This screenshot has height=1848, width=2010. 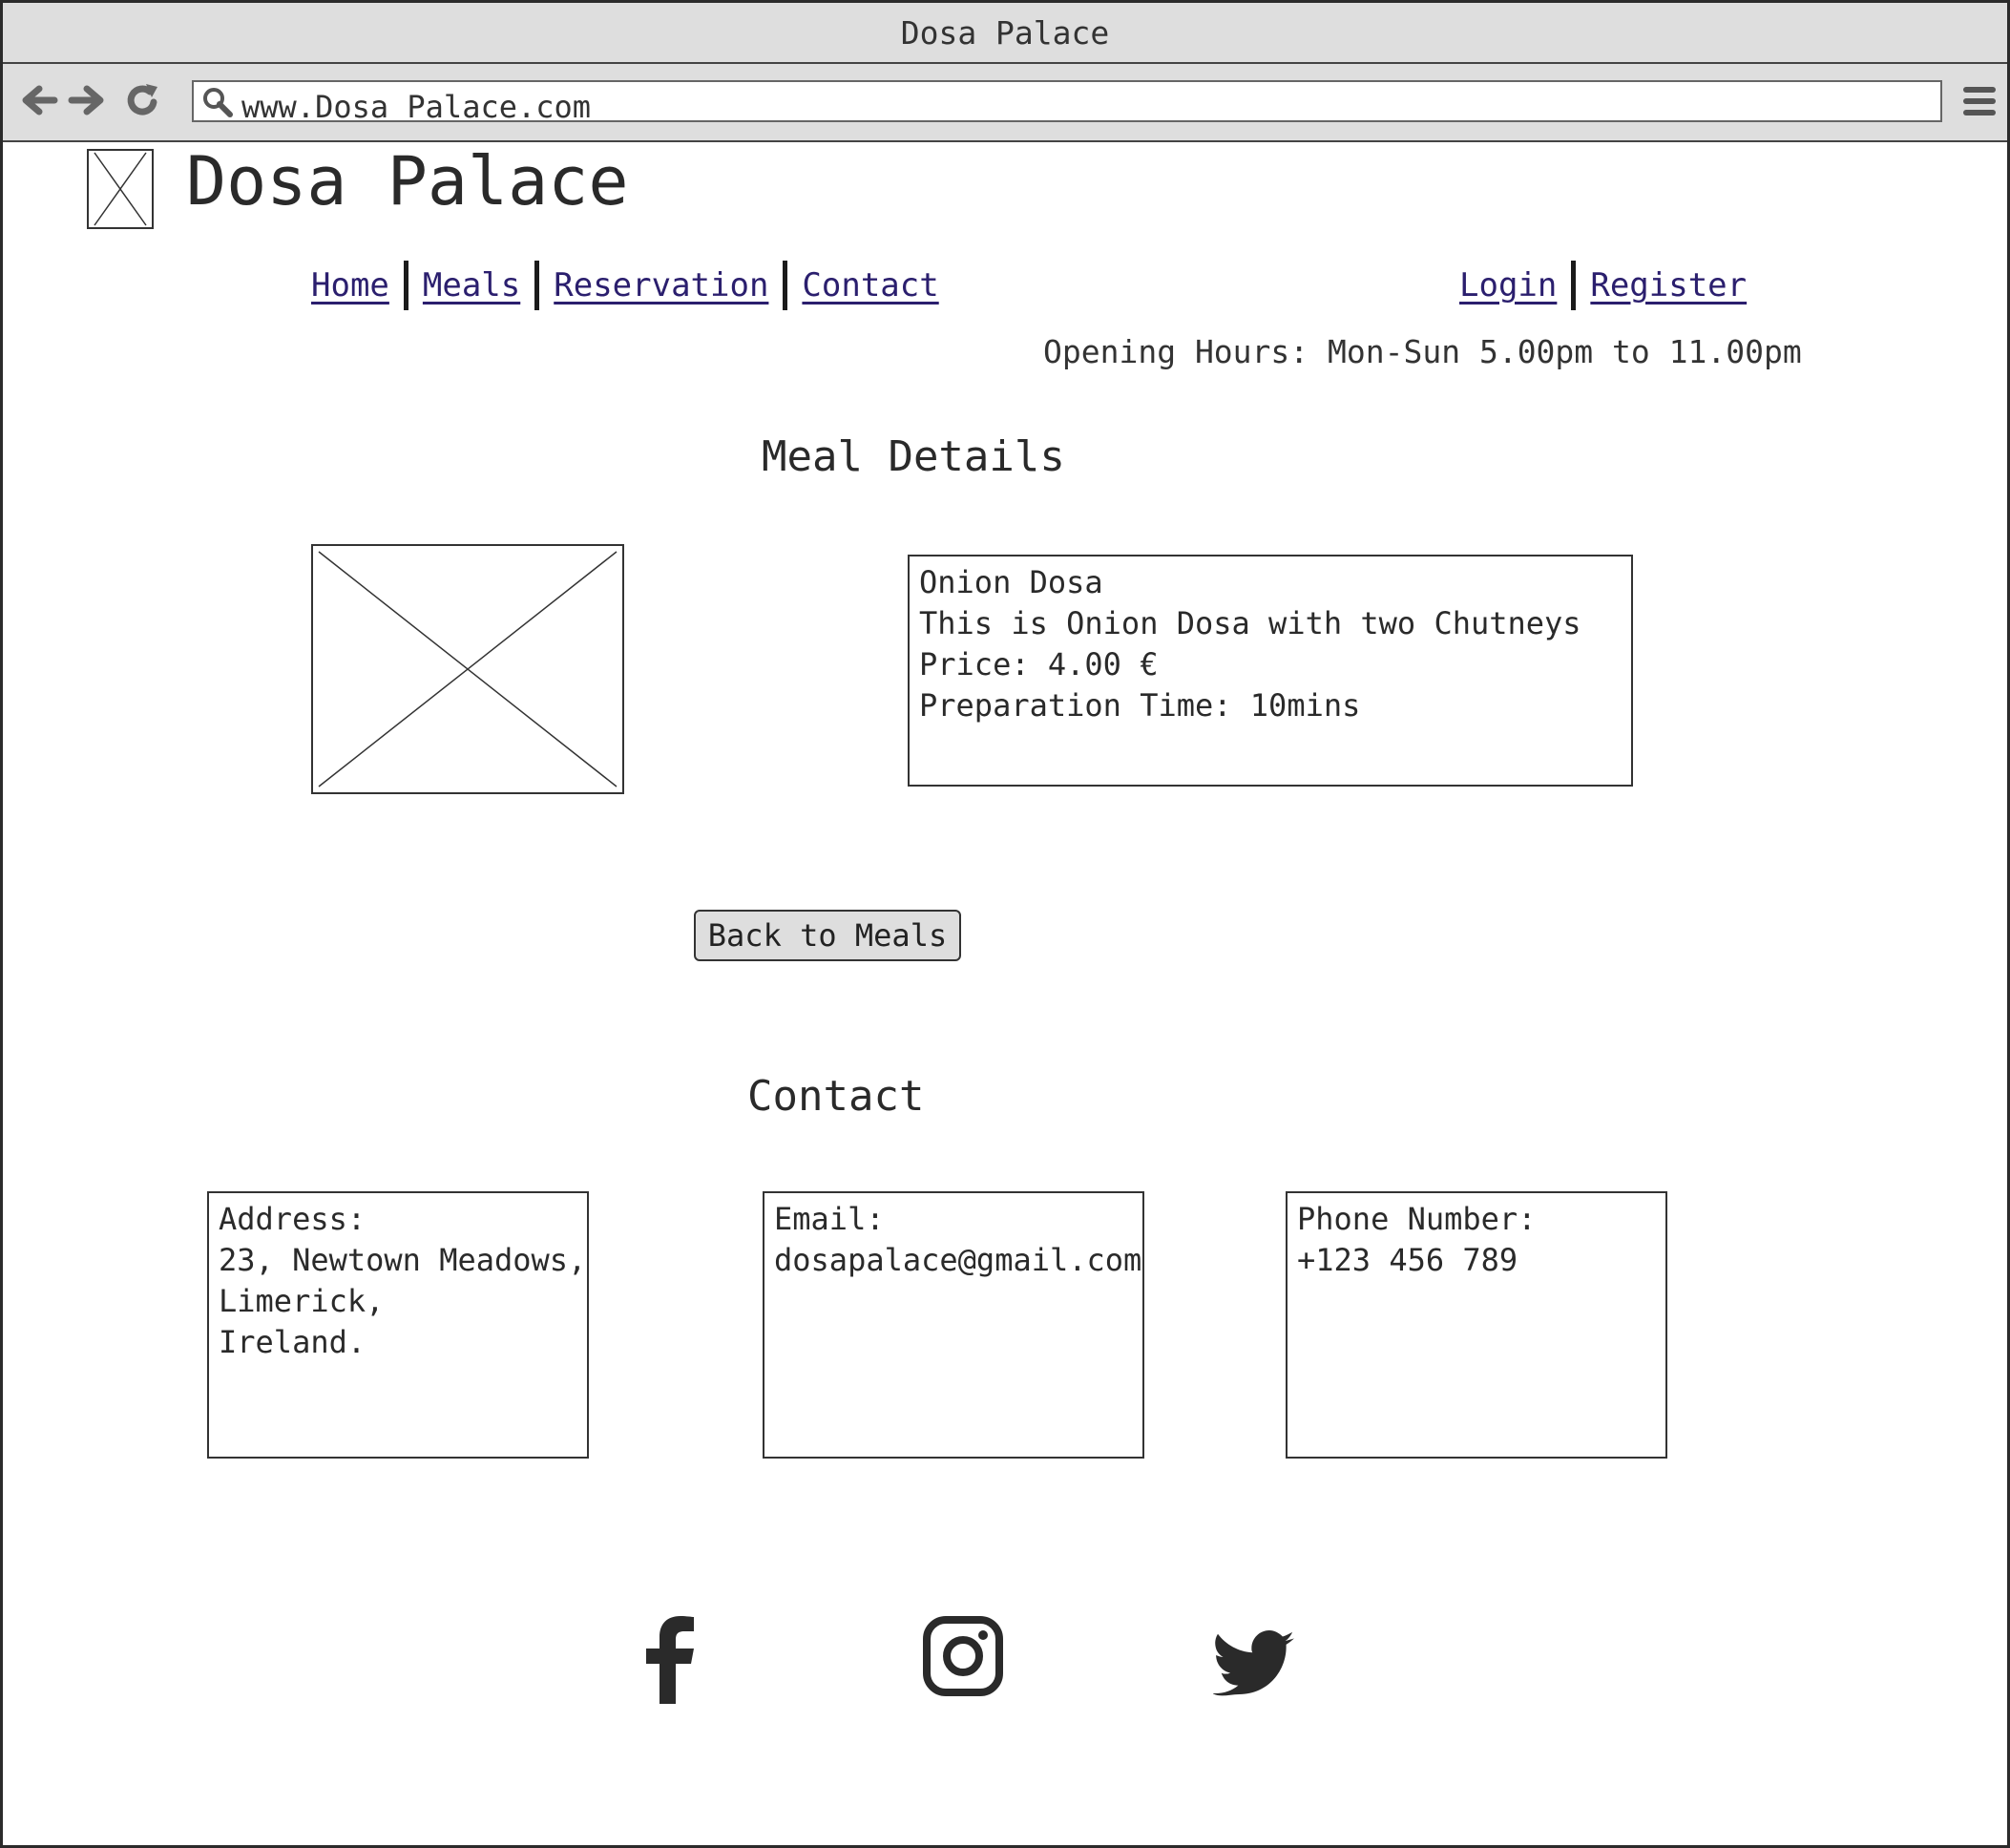 What do you see at coordinates (958, 1260) in the screenshot?
I see `email-value: dosapalace@gmail.com` at bounding box center [958, 1260].